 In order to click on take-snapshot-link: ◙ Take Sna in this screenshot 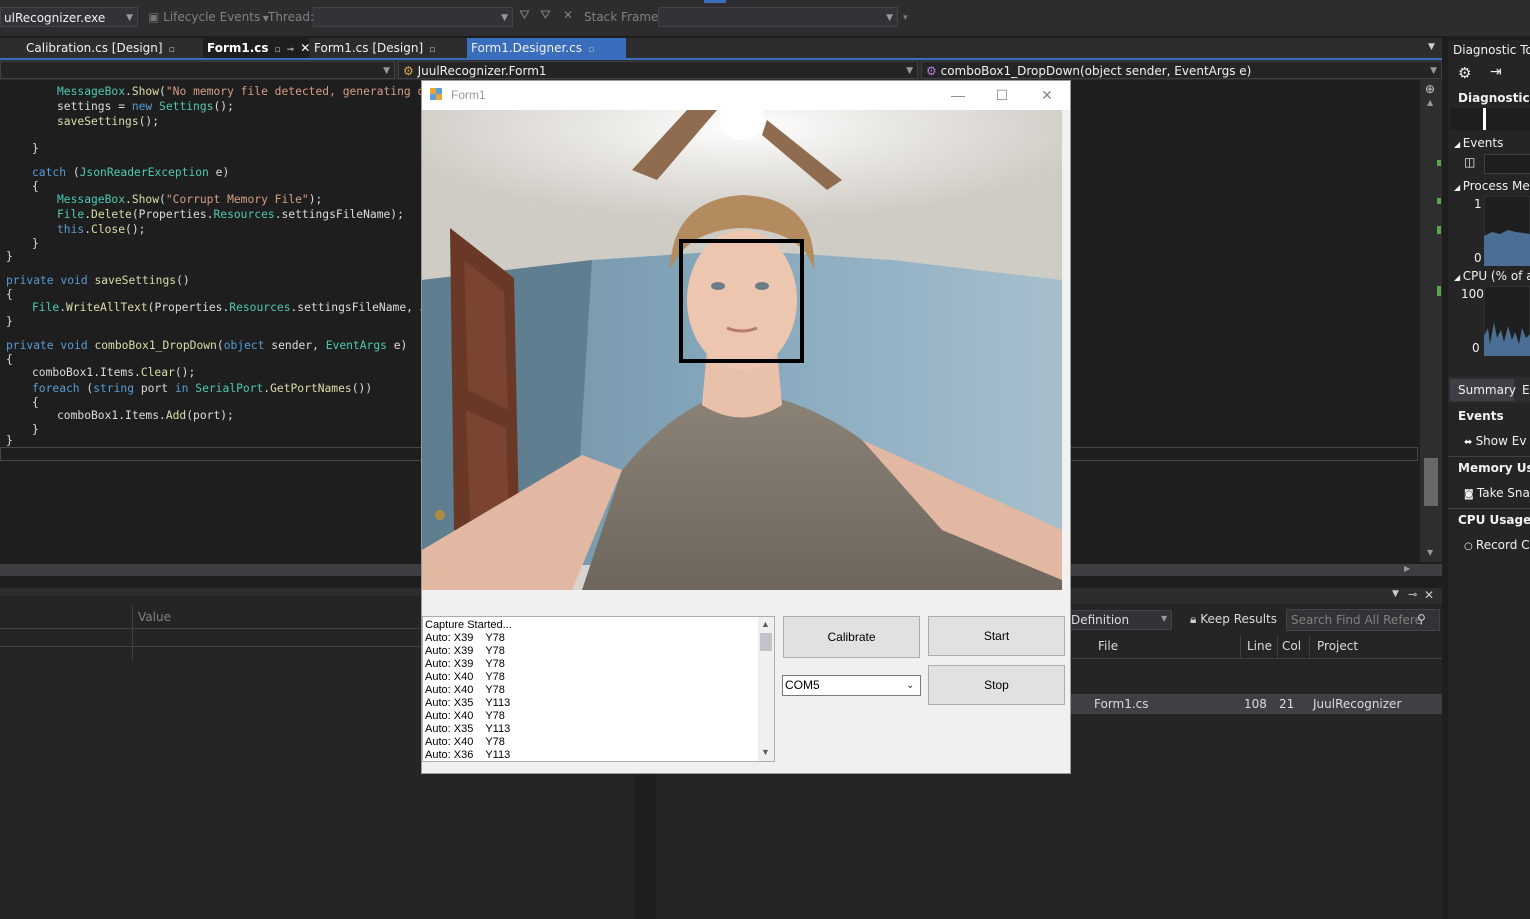, I will do `click(1497, 493)`.